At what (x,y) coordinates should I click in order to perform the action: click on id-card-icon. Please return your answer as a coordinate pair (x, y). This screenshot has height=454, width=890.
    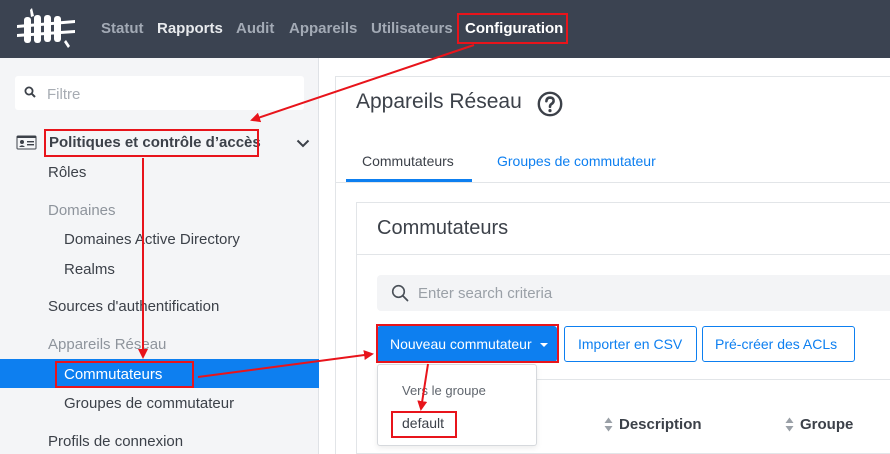
    Looking at the image, I should click on (26, 142).